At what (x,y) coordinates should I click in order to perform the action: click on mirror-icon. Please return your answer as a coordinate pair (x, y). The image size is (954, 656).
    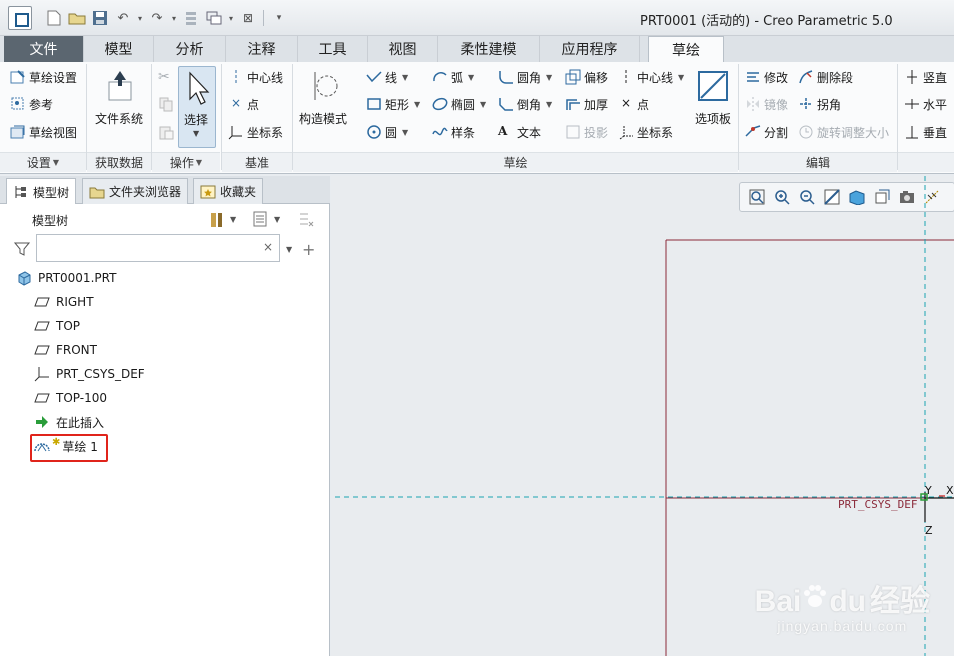
    Looking at the image, I should click on (753, 104).